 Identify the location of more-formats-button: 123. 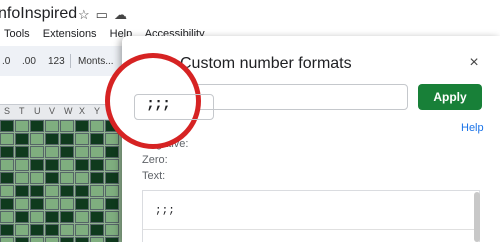
(56, 61).